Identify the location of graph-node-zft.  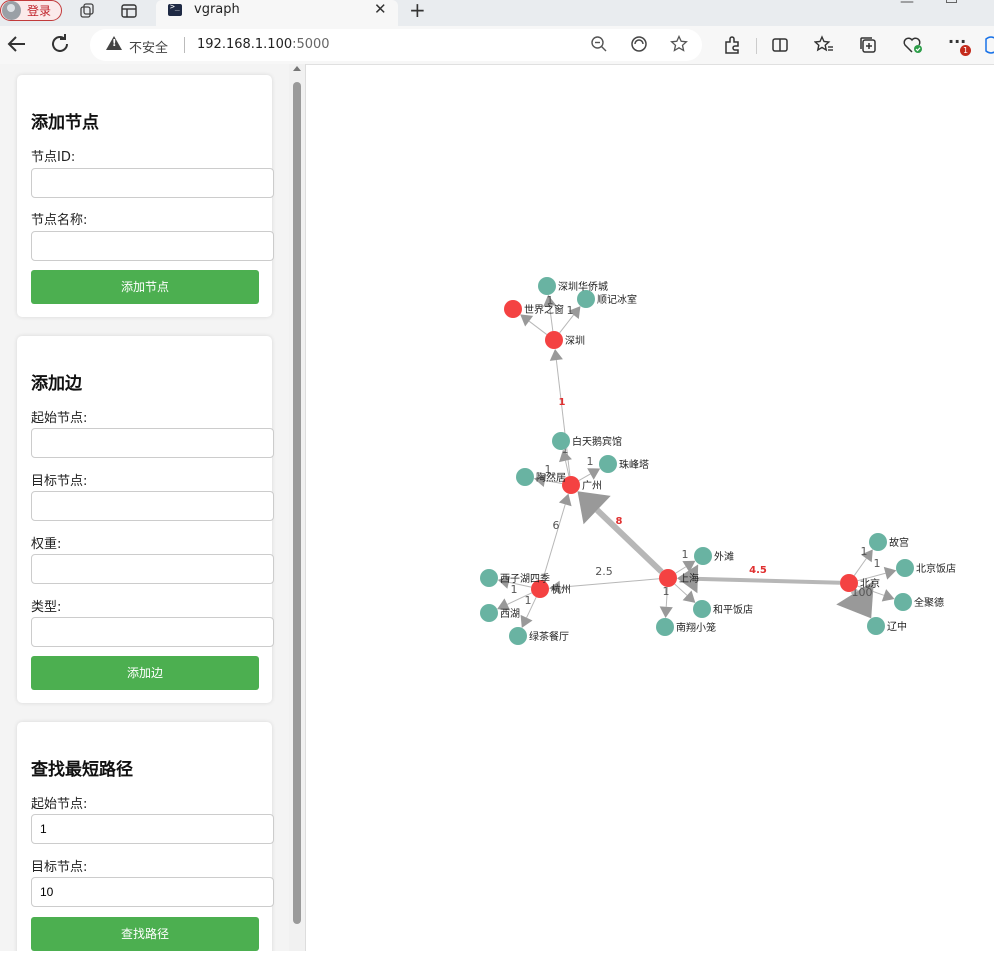
(608, 464).